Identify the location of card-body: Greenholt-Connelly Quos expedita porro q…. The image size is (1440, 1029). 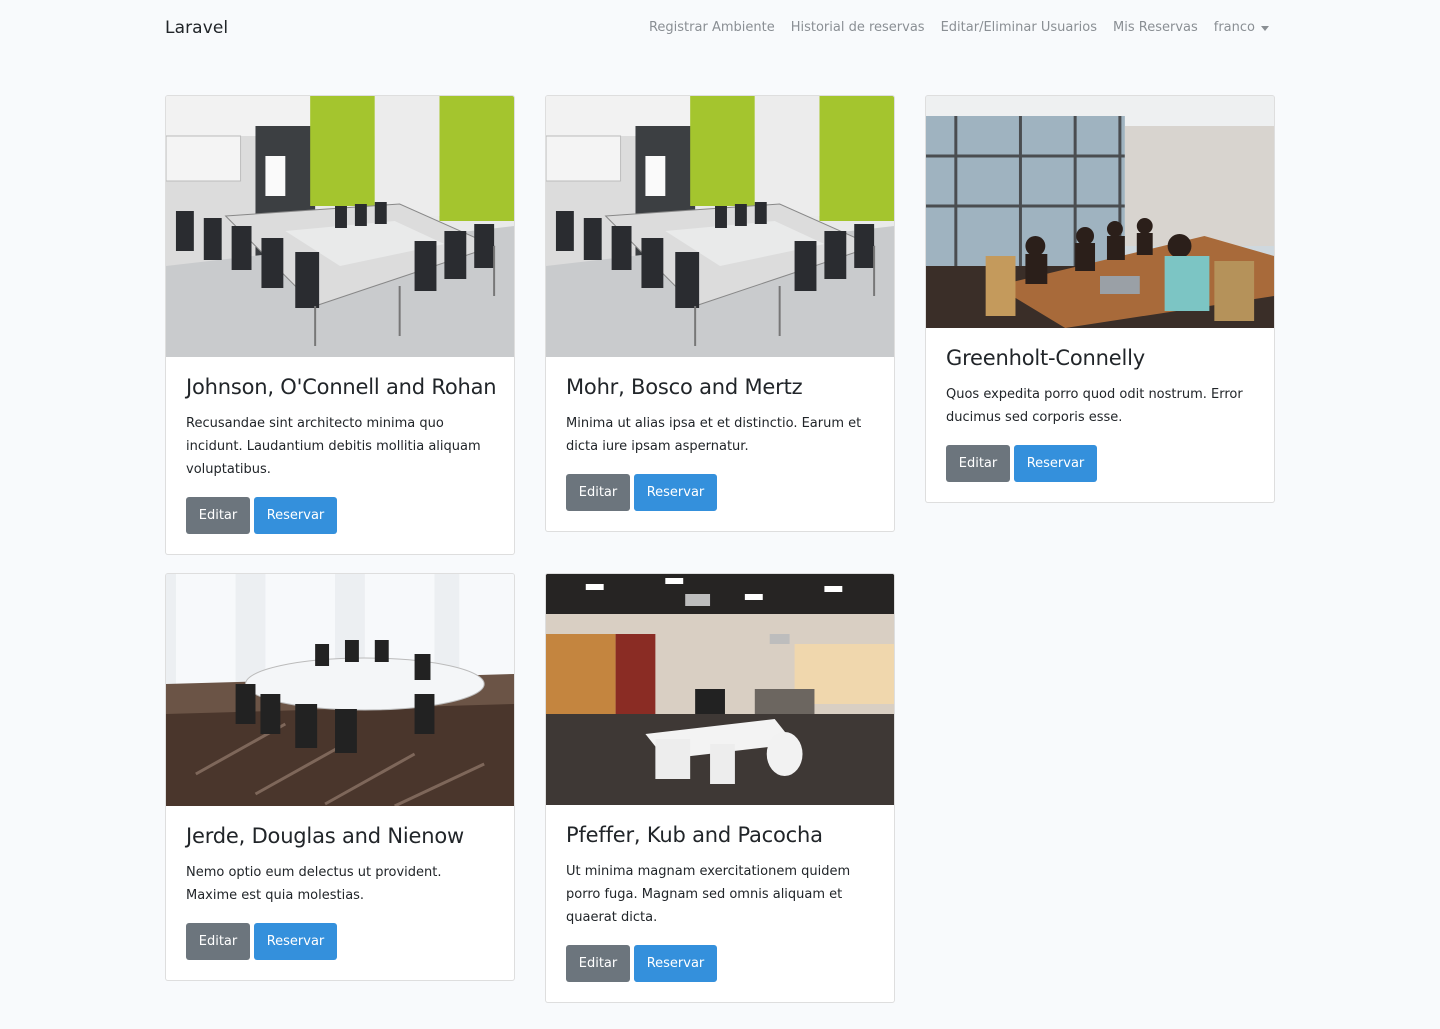
(1100, 415).